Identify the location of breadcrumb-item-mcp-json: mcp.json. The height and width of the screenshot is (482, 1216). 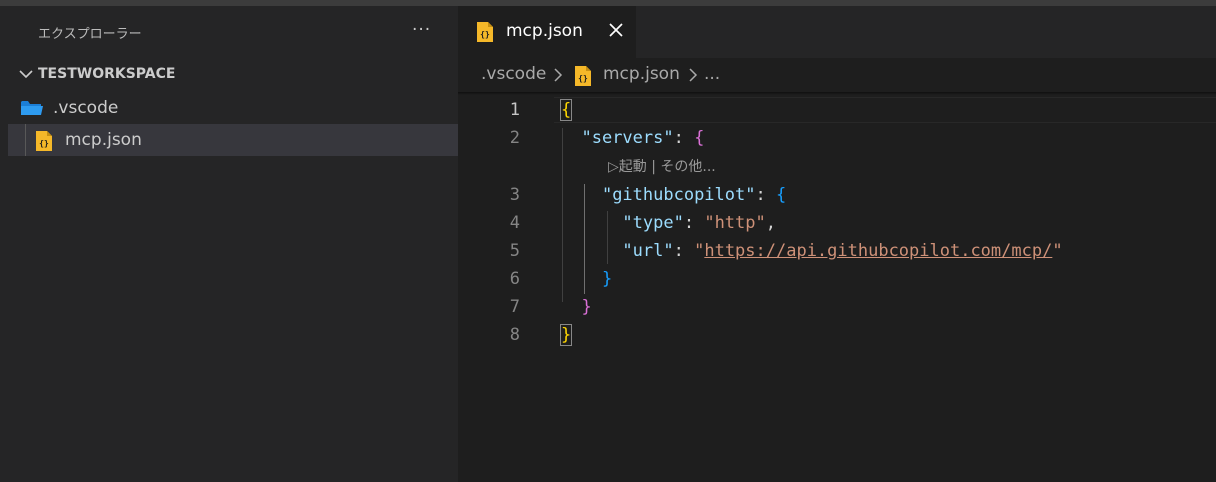
(641, 74).